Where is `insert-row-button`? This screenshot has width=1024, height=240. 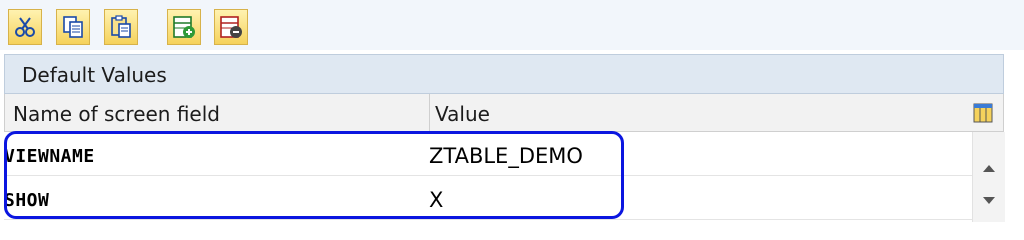
insert-row-button is located at coordinates (184, 27).